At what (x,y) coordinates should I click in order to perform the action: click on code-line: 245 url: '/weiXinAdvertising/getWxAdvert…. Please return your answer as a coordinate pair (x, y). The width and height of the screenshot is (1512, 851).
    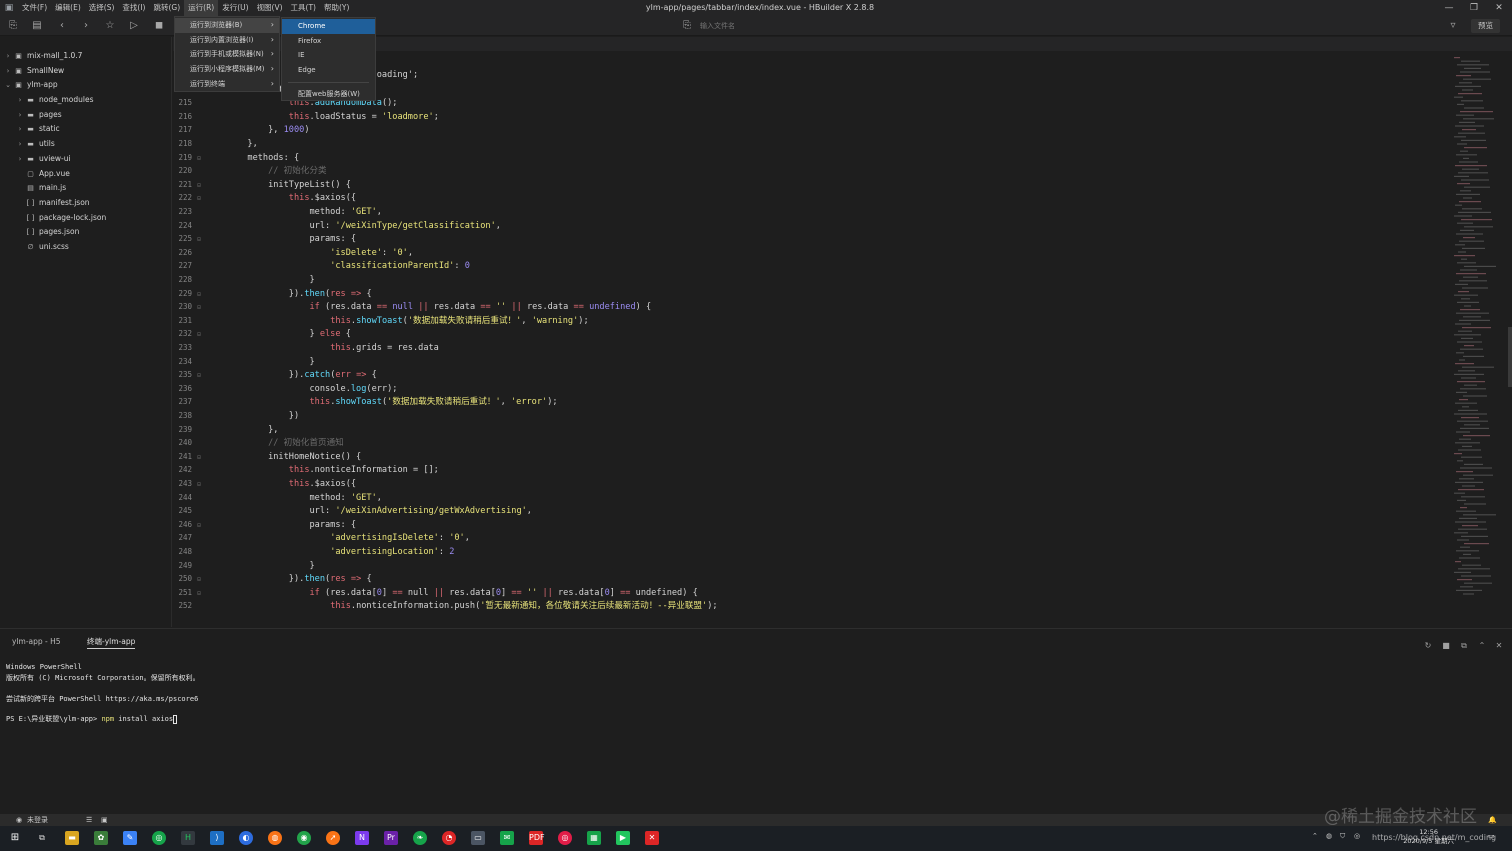
    Looking at the image, I should click on (352, 511).